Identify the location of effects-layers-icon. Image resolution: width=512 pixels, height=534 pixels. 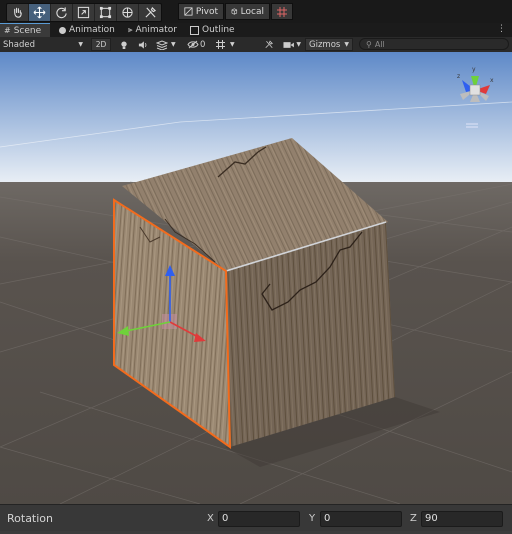
(162, 44).